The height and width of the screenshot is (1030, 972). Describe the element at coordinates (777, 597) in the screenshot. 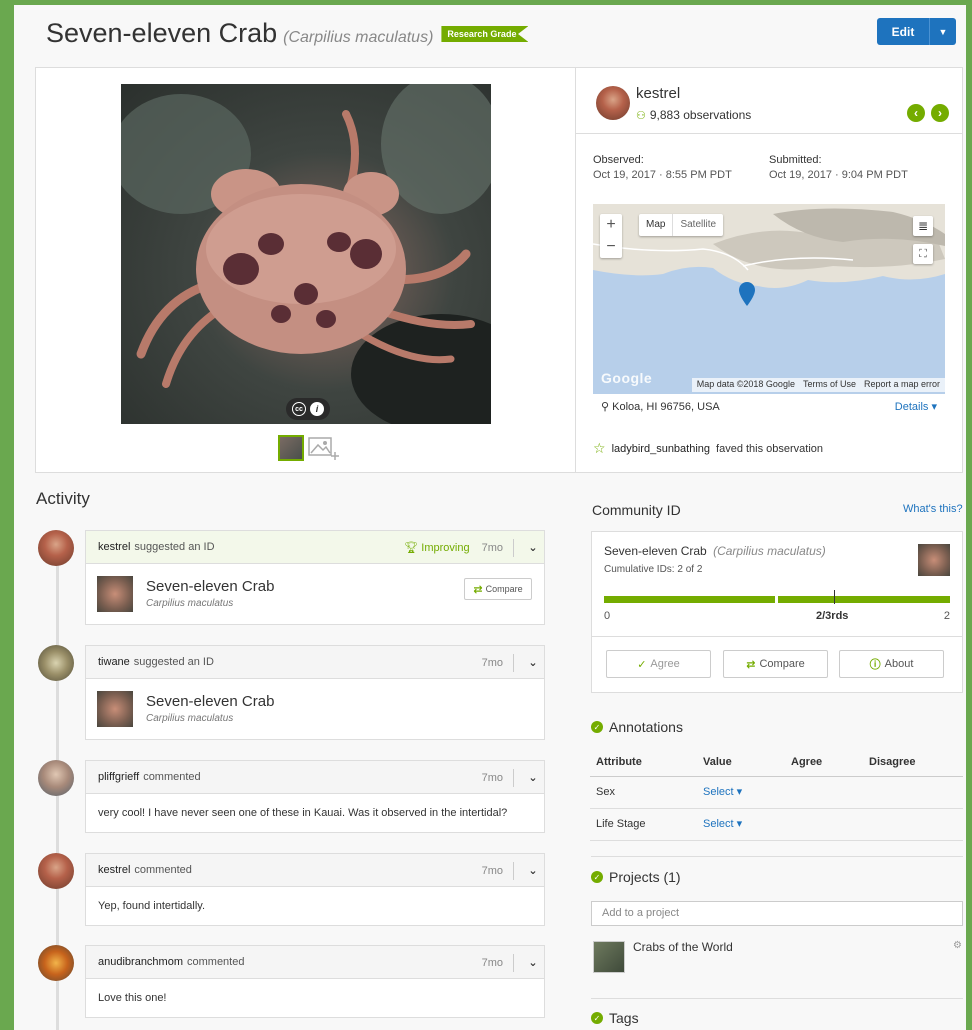

I see `community-id-bar` at that location.